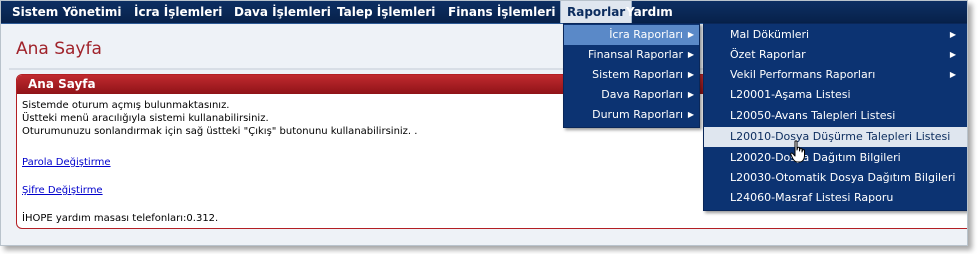 The image size is (978, 254). Describe the element at coordinates (649, 12) in the screenshot. I see `menu-yardim: Yardım` at that location.